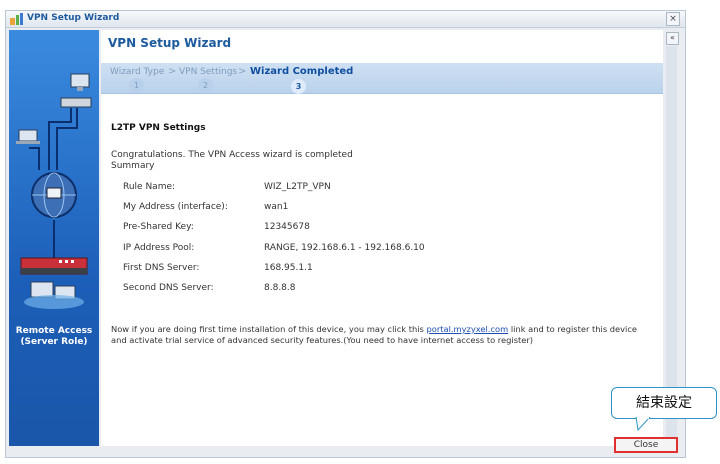  What do you see at coordinates (54, 331) in the screenshot?
I see `sidebar-role-line1: Remote Access` at bounding box center [54, 331].